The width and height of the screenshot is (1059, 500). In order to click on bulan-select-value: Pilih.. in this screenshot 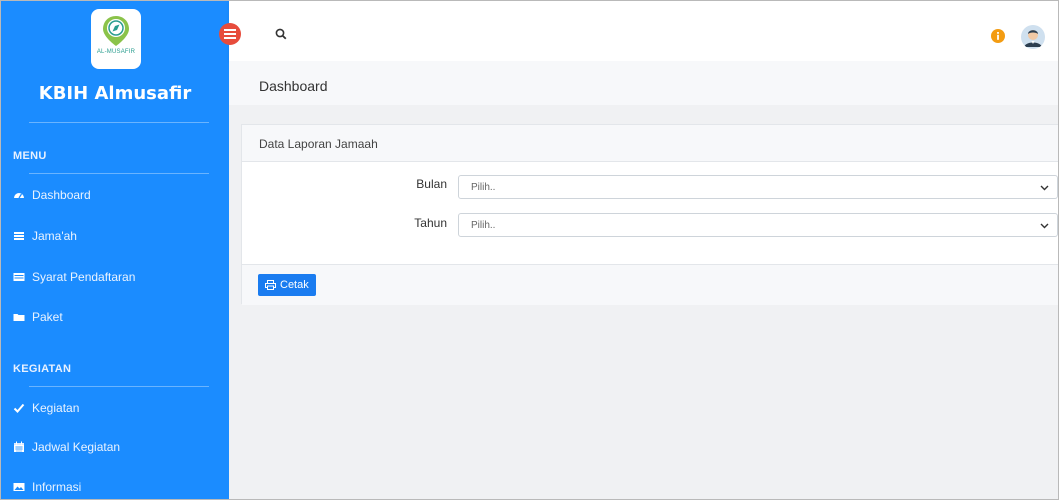, I will do `click(483, 187)`.